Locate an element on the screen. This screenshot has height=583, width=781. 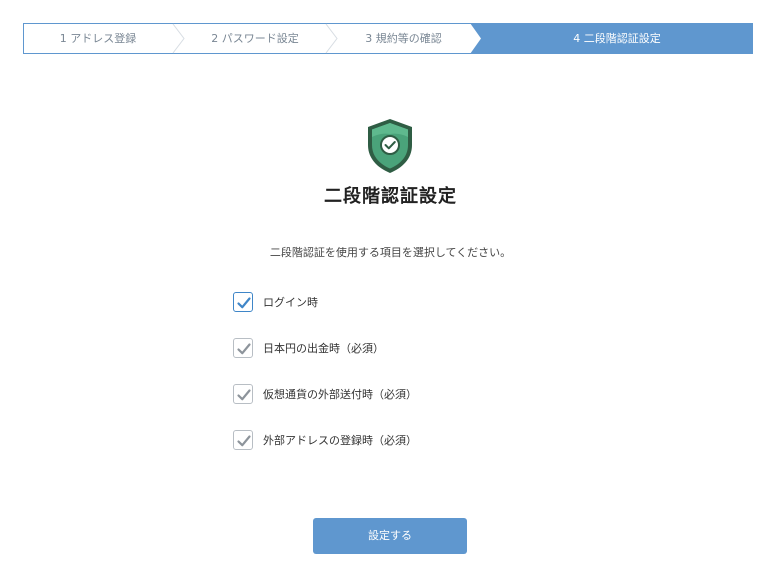
jpy-withdrawal-checkbox is located at coordinates (243, 348).